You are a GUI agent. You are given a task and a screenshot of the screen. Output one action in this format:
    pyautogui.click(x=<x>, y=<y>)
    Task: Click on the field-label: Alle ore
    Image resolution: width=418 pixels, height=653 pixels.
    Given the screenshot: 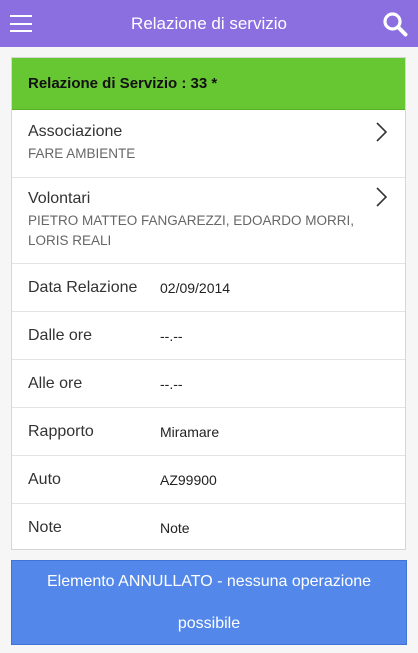 What is the action you would take?
    pyautogui.click(x=55, y=383)
    